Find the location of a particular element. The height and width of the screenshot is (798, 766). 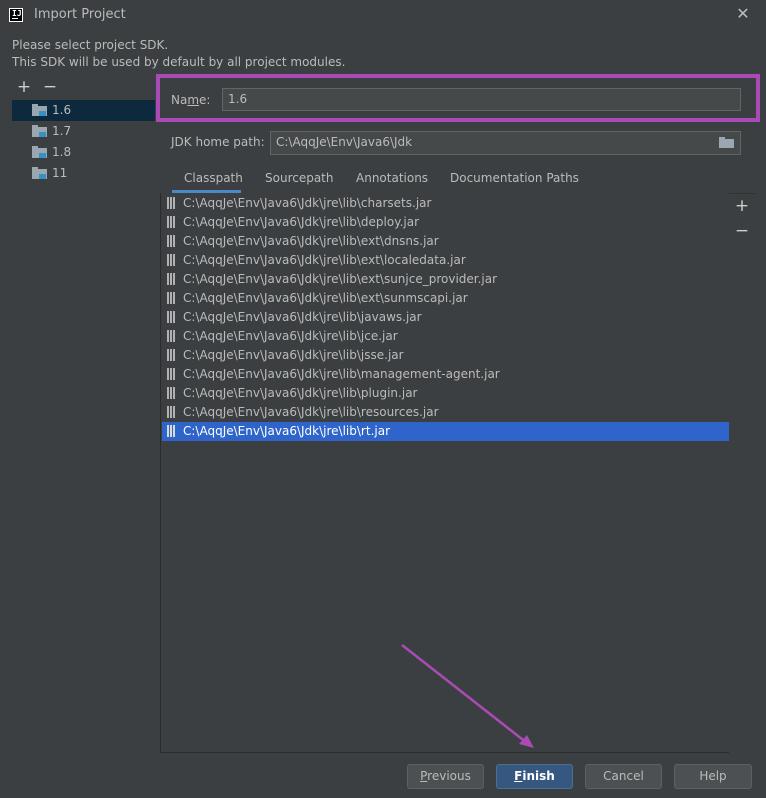

previous-button: Previous is located at coordinates (445, 776).